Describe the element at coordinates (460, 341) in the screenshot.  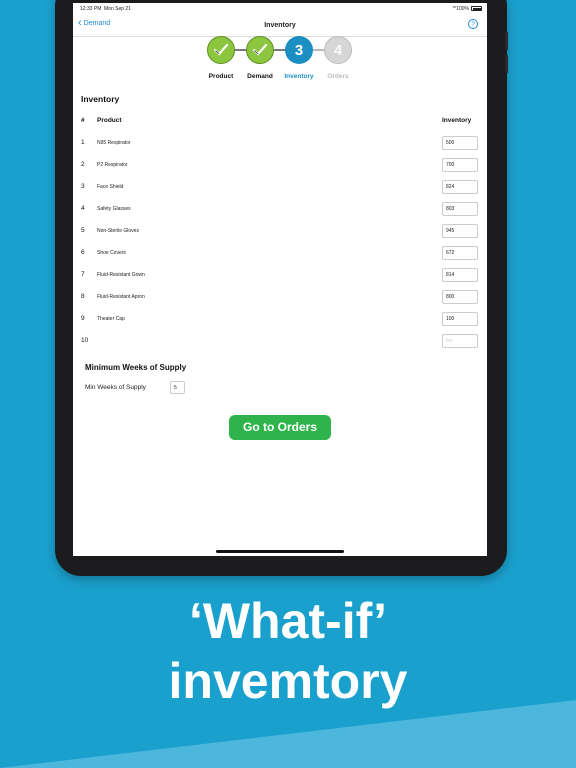
I see `inventory-input: Inv` at that location.